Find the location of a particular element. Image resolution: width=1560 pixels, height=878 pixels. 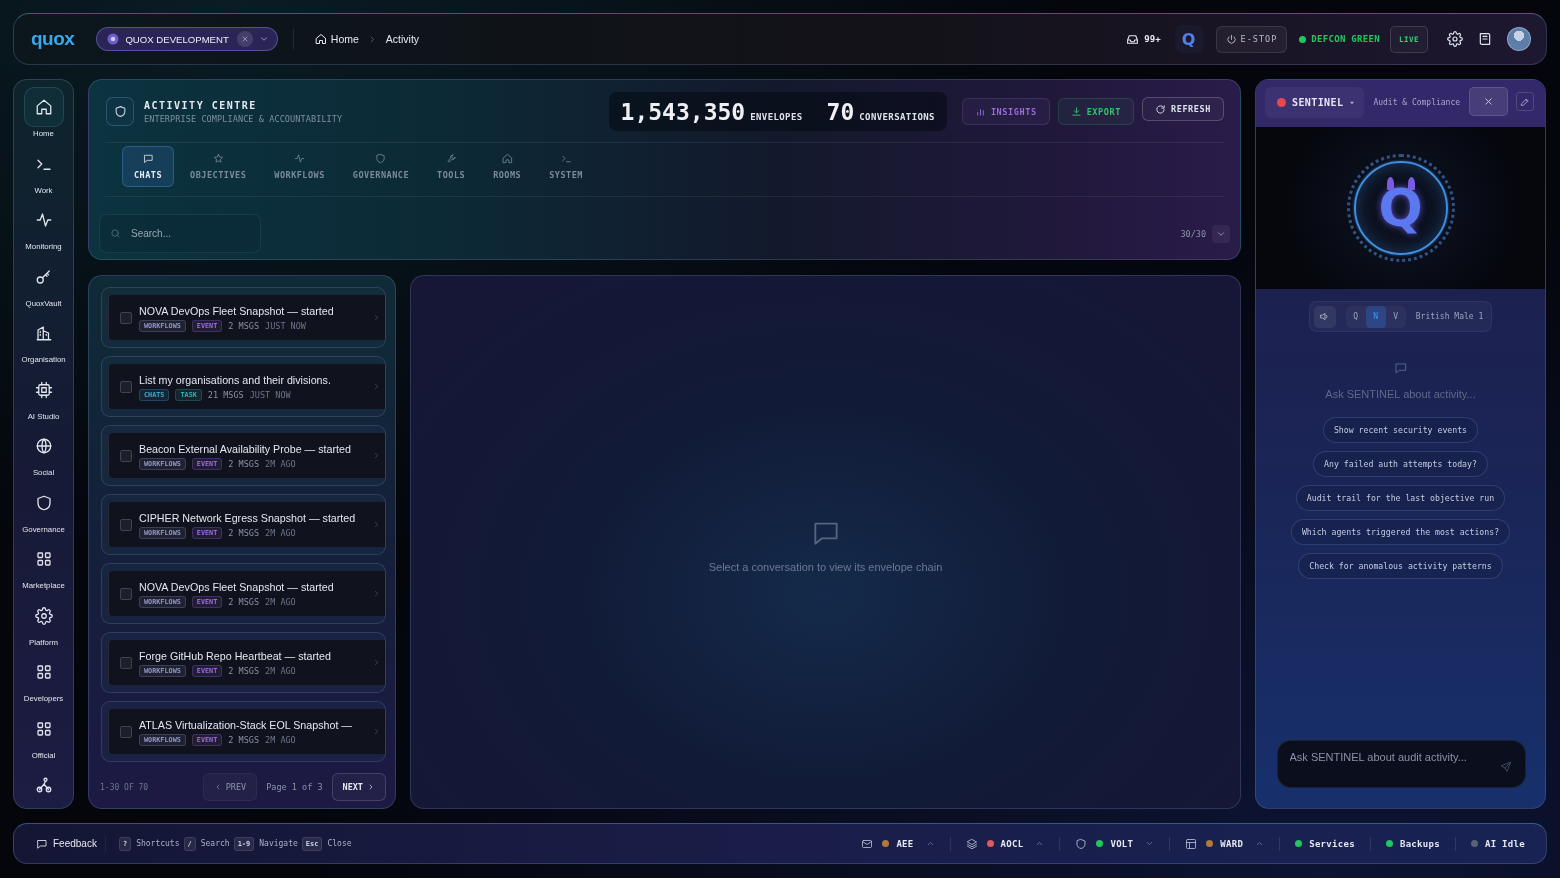

voice-mode-tab: V is located at coordinates (1395, 316).